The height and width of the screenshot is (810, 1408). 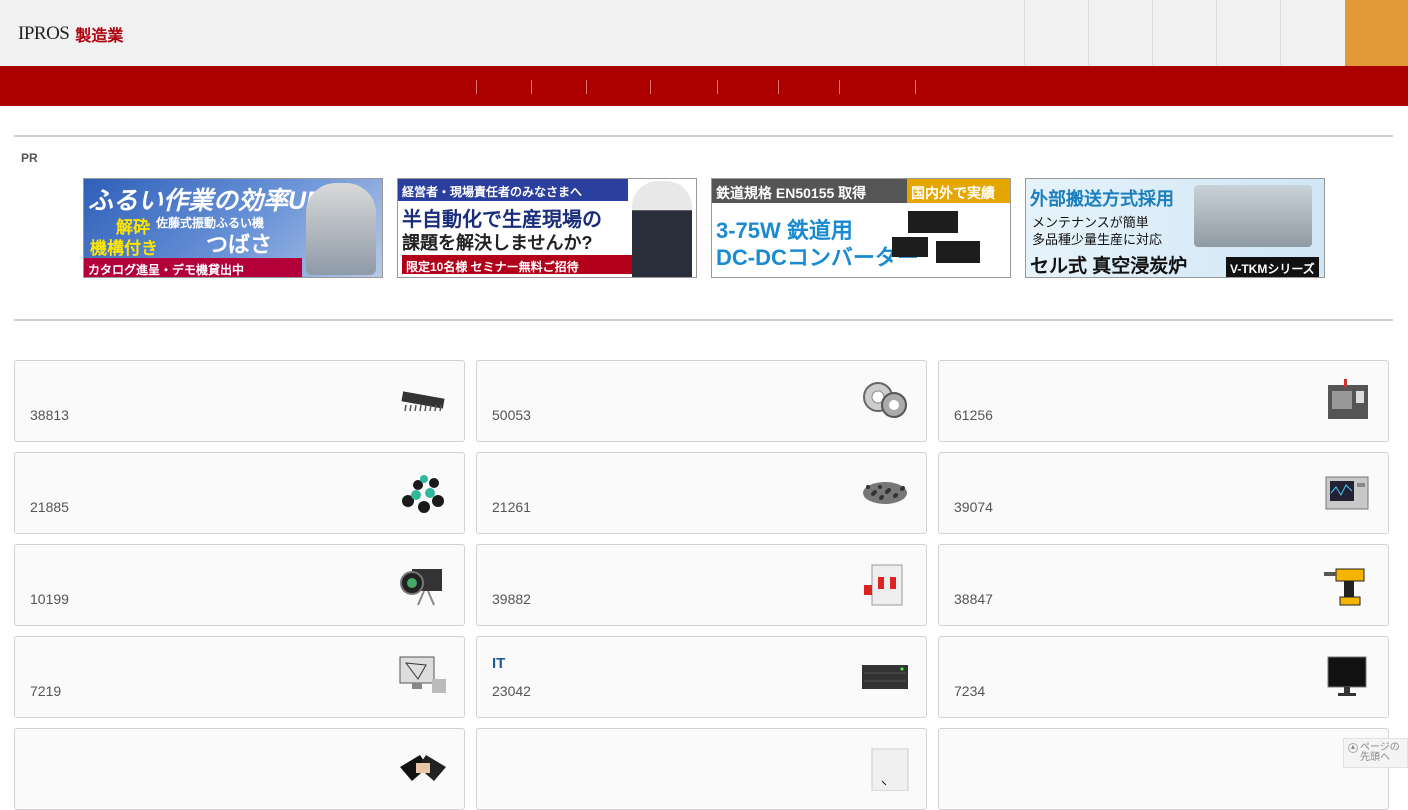 What do you see at coordinates (1353, 748) in the screenshot?
I see `arrow-up-icon: ▲` at bounding box center [1353, 748].